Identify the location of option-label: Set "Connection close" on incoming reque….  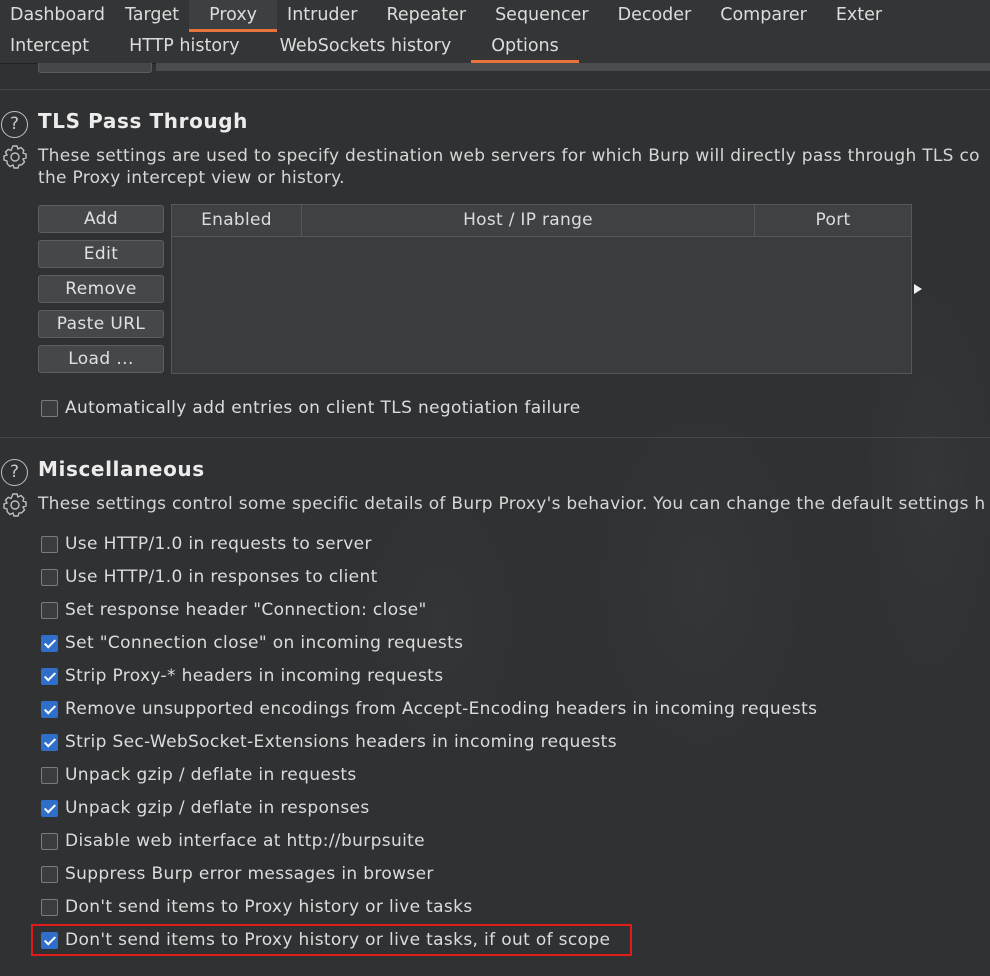
(264, 643).